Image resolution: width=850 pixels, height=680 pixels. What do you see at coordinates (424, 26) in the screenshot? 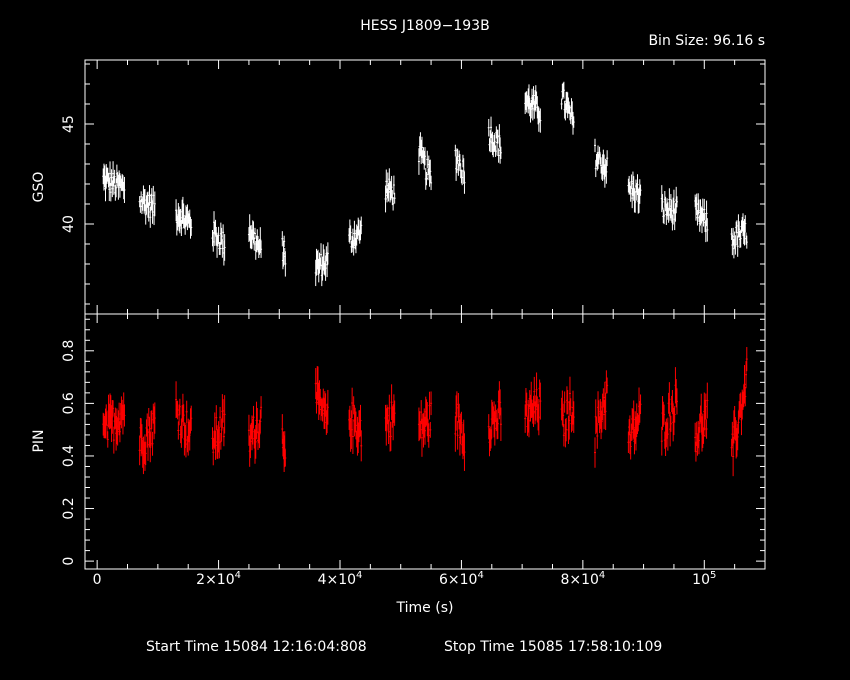
I see `chart-title: HESS J1809−193B` at bounding box center [424, 26].